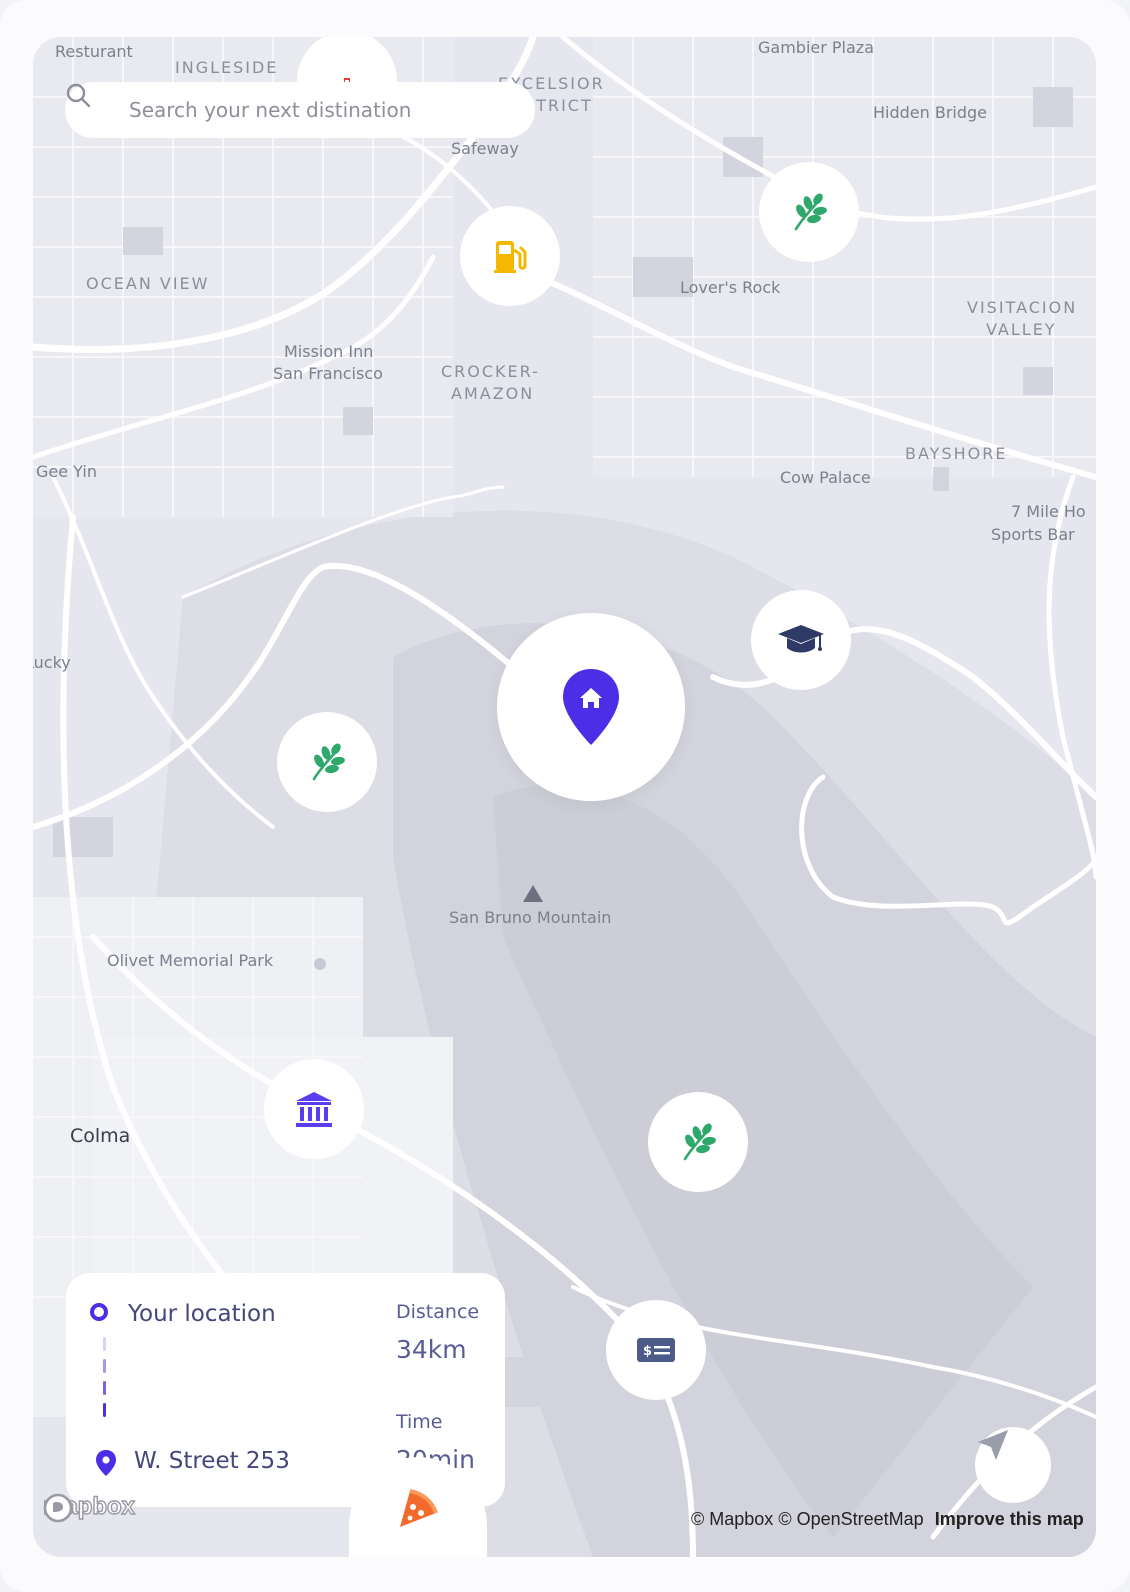 Image resolution: width=1130 pixels, height=1592 pixels. Describe the element at coordinates (490, 371) in the screenshot. I see `map-label-crocker: CROCKER-` at that location.